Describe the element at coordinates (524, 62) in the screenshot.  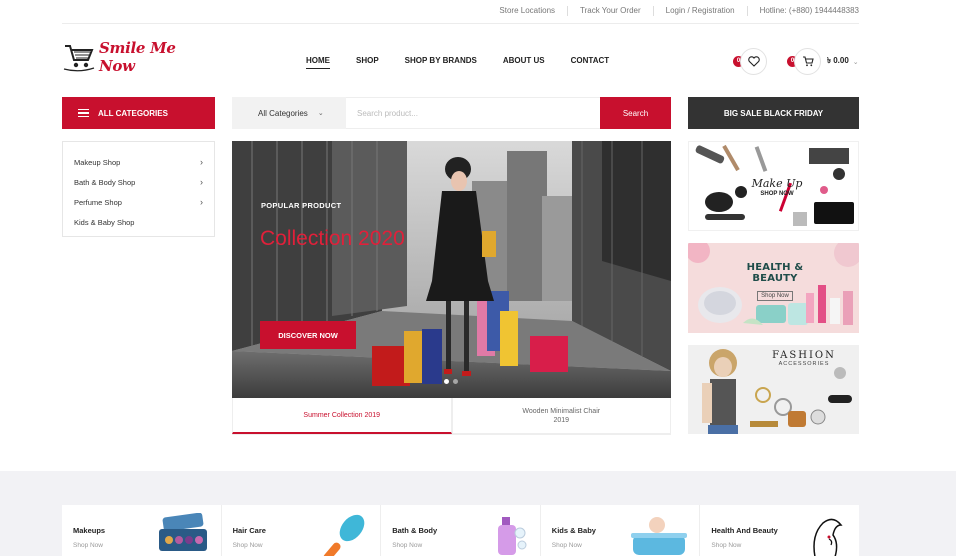
I see `nav-about-us: ABOUT US` at that location.